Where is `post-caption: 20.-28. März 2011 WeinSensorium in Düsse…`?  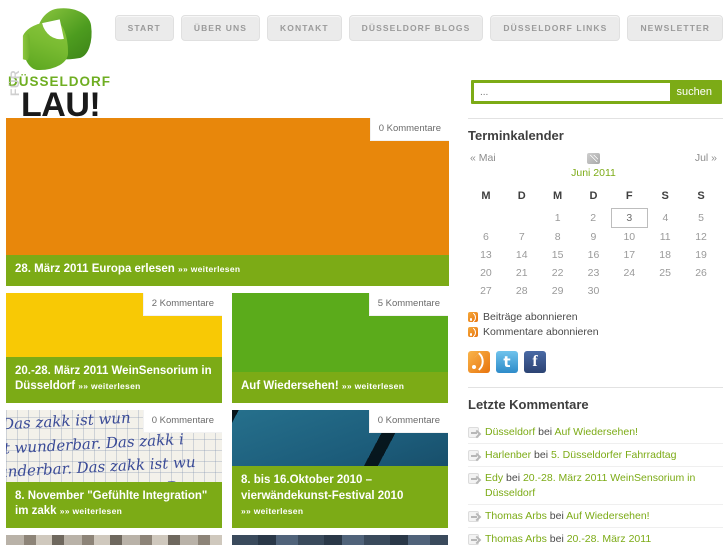 post-caption: 20.-28. März 2011 WeinSensorium in Düsse… is located at coordinates (114, 379).